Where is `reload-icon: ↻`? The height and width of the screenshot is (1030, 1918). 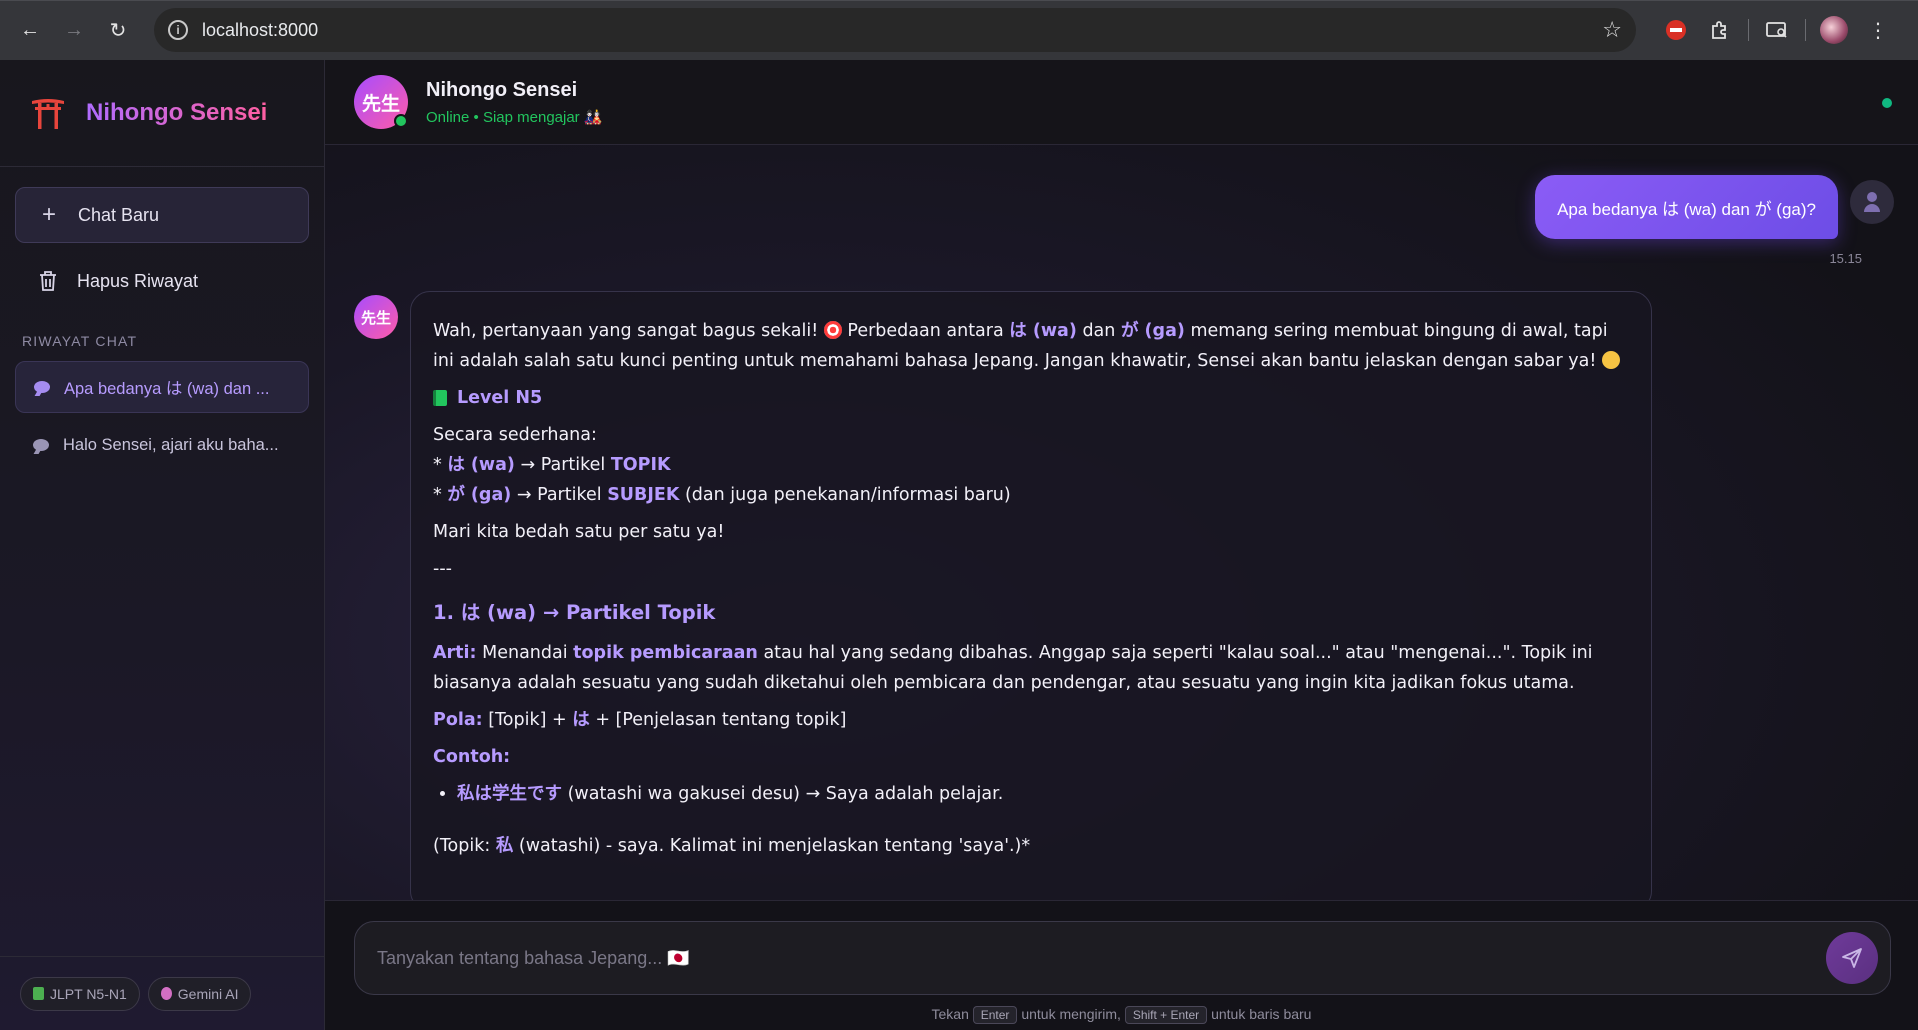
reload-icon: ↻ is located at coordinates (118, 30).